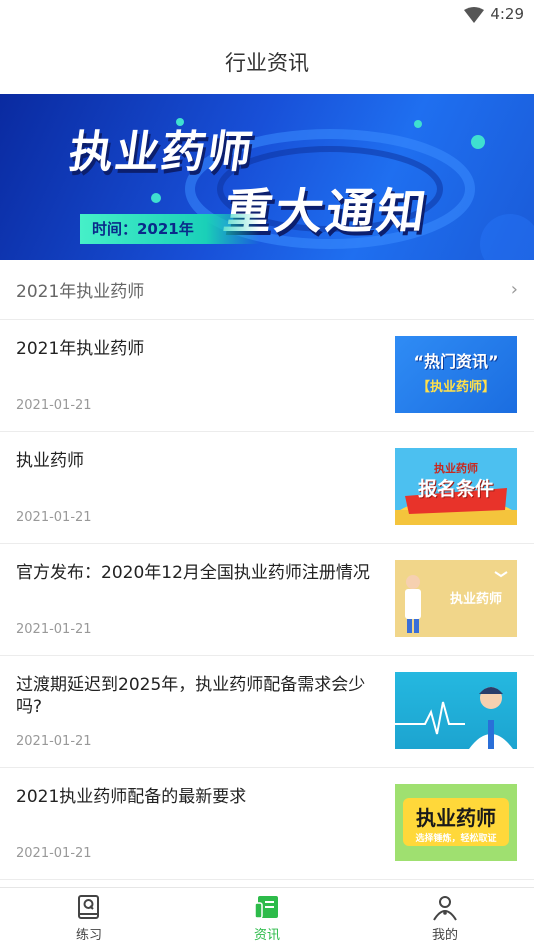 The image size is (534, 949). What do you see at coordinates (267, 488) in the screenshot?
I see `news-item: 执业药师 2021-01-21 执业药师 报名条件` at bounding box center [267, 488].